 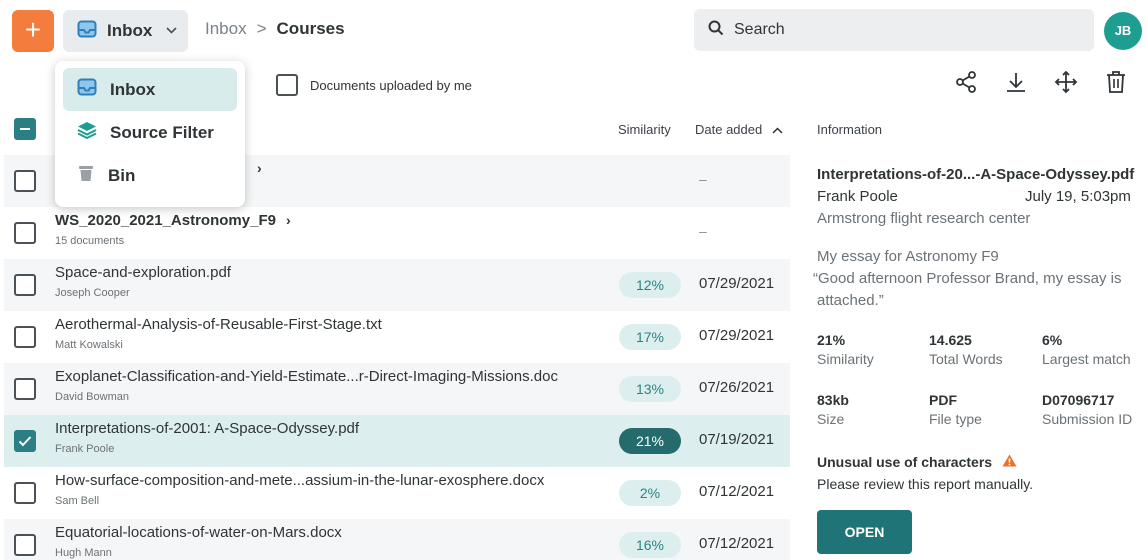 I want to click on select-all-checkbox, so click(x=25, y=129).